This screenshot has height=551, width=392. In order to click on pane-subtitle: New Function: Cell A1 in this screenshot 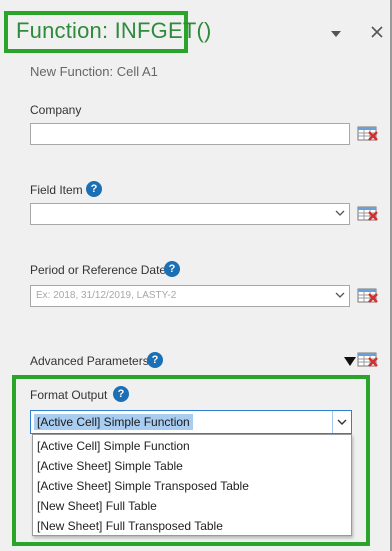, I will do `click(94, 71)`.